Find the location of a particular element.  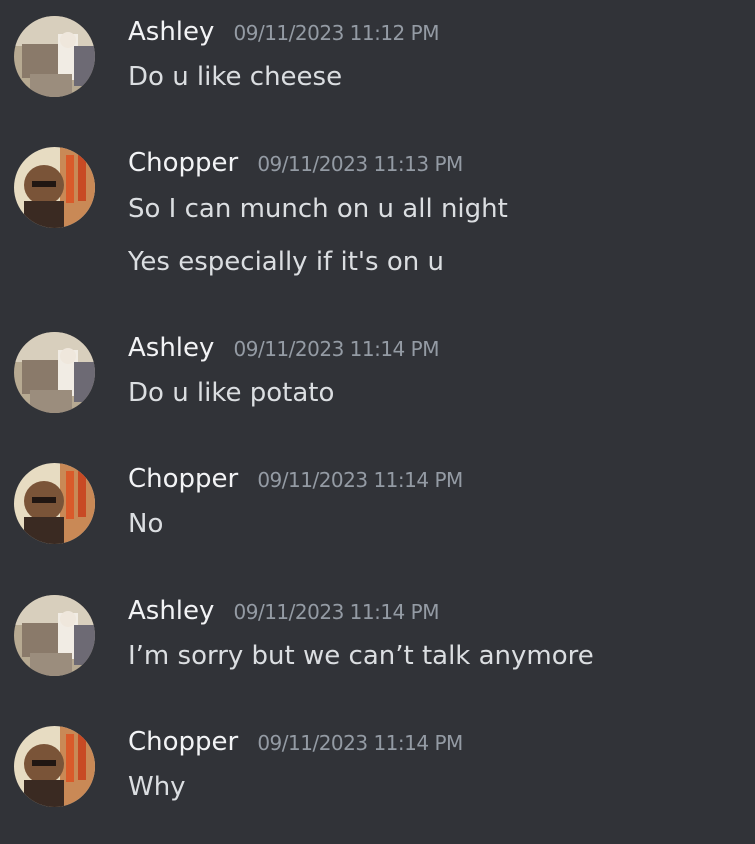

message-text: Yes especially if it's on u is located at coordinates (286, 262).